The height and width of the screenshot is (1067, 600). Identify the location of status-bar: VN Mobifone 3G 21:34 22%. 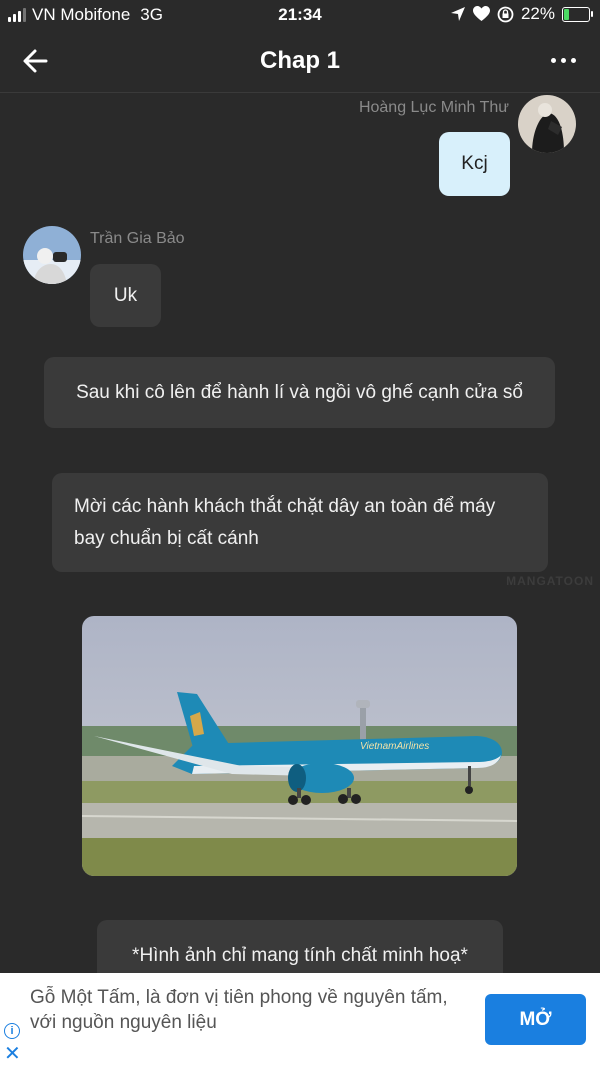
(300, 15).